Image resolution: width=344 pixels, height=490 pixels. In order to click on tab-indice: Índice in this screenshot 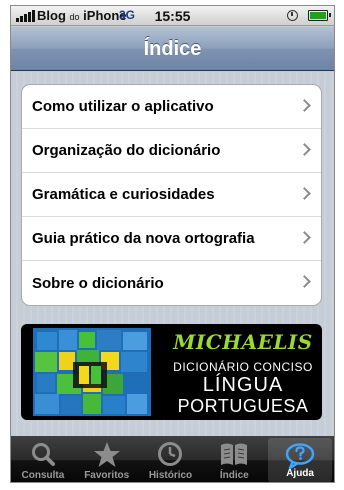, I will do `click(234, 459)`.